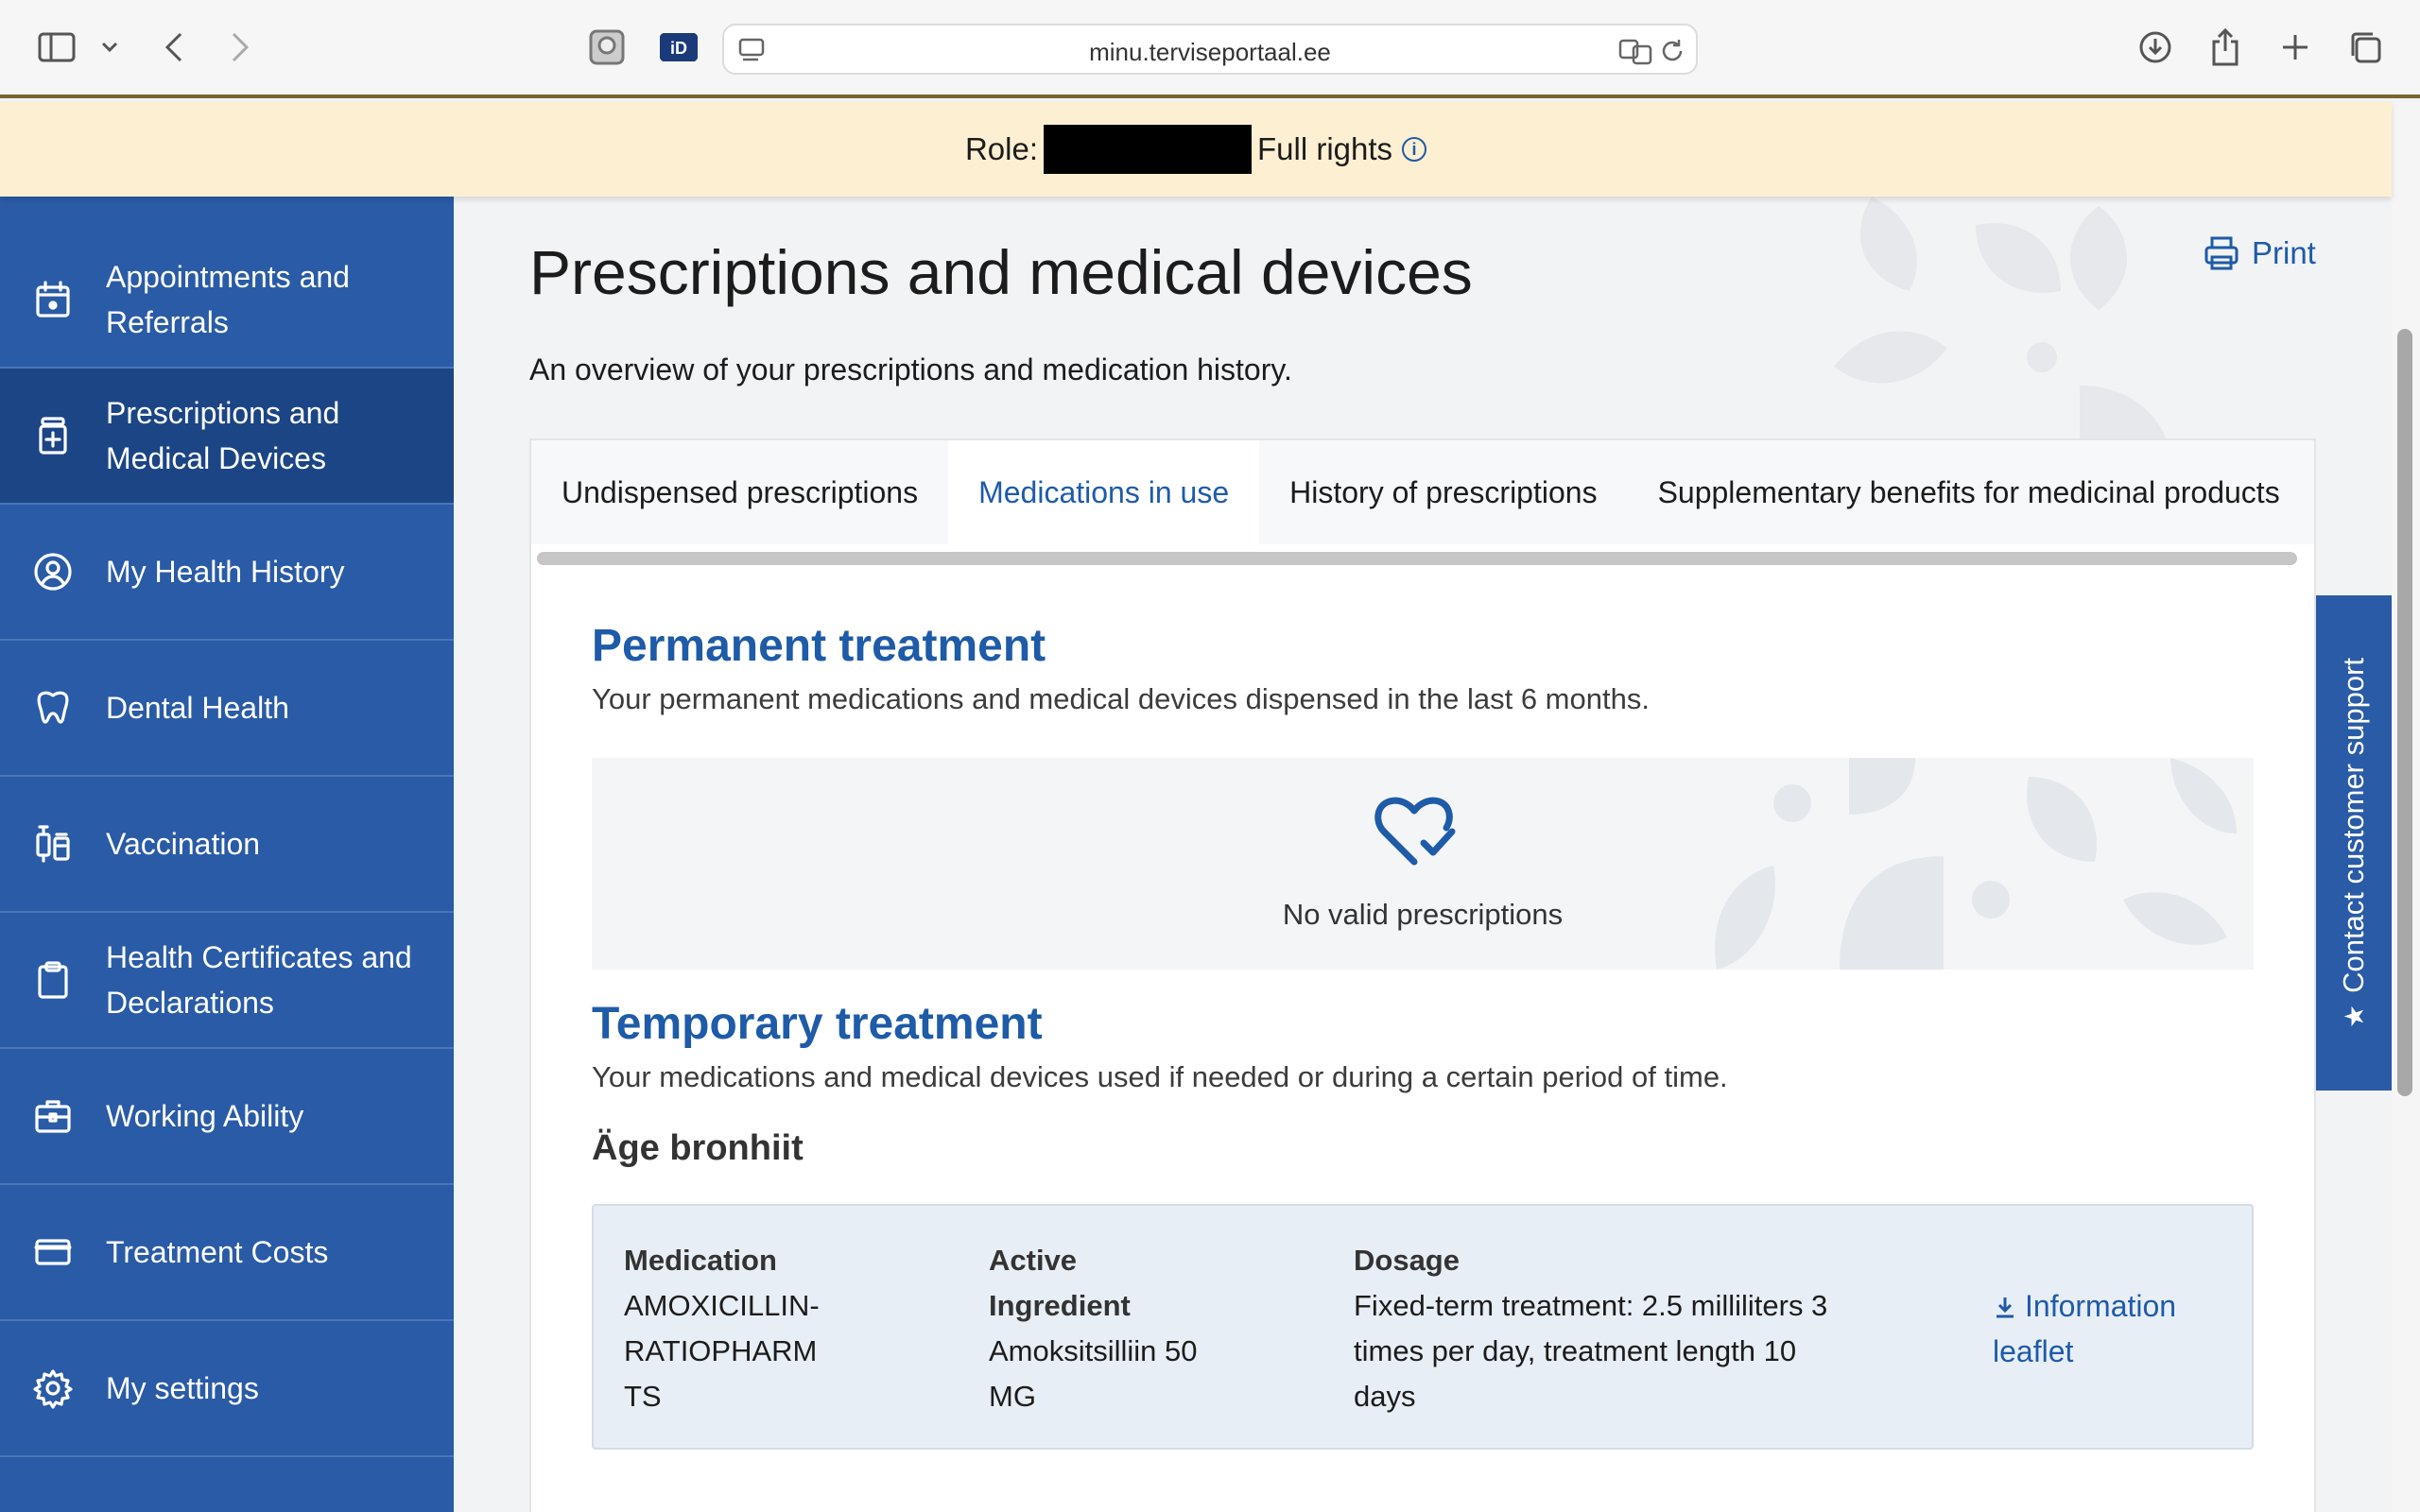 Image resolution: width=2420 pixels, height=1512 pixels. What do you see at coordinates (2354, 1016) in the screenshot?
I see `star-icon: ★` at bounding box center [2354, 1016].